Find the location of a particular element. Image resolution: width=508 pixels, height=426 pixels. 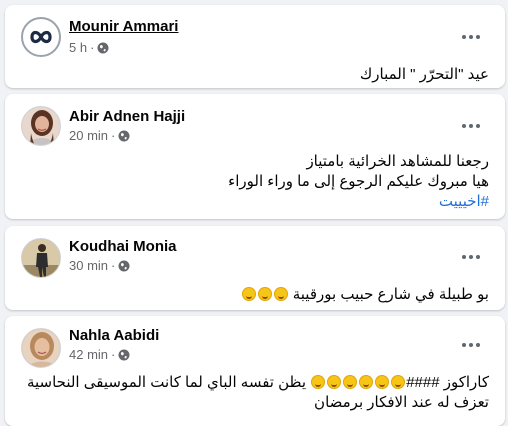

post-text-line: عيد "التحرّر " المبارك is located at coordinates (424, 74).